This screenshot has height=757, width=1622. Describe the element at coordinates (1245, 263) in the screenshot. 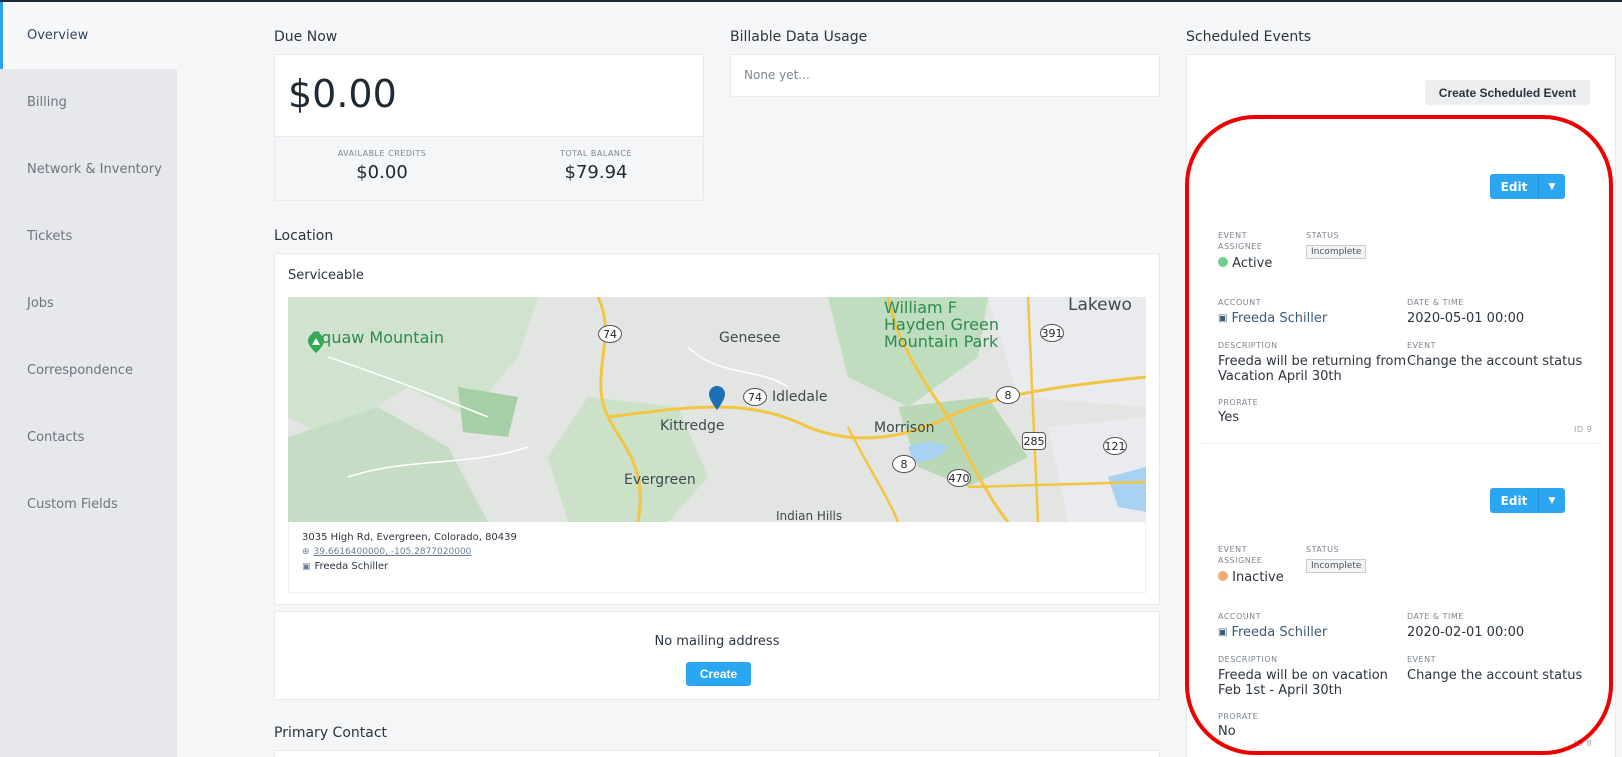

I see `event-1-assignee: Active` at that location.